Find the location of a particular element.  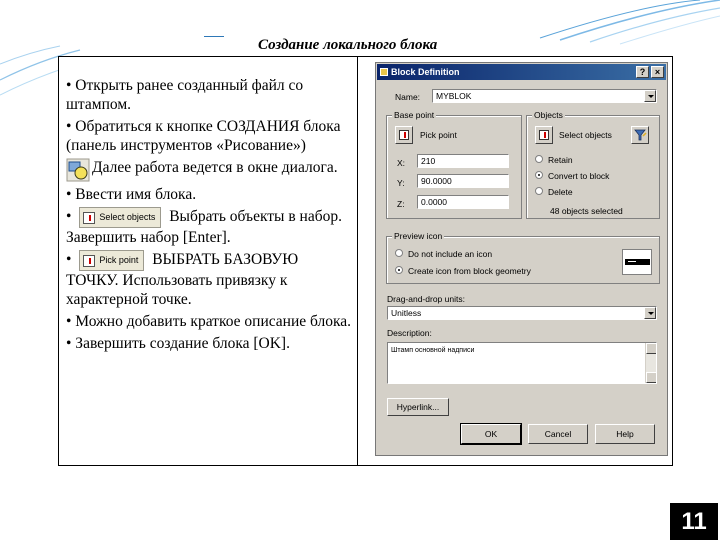

objects-selected-count: 48 objects selected is located at coordinates (586, 211).